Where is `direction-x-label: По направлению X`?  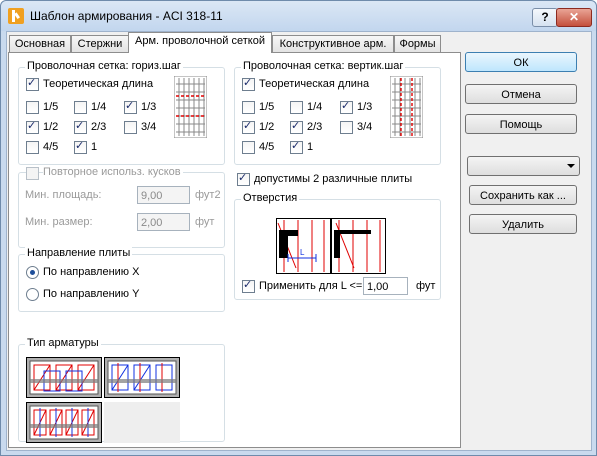
direction-x-label: По направлению X is located at coordinates (91, 272).